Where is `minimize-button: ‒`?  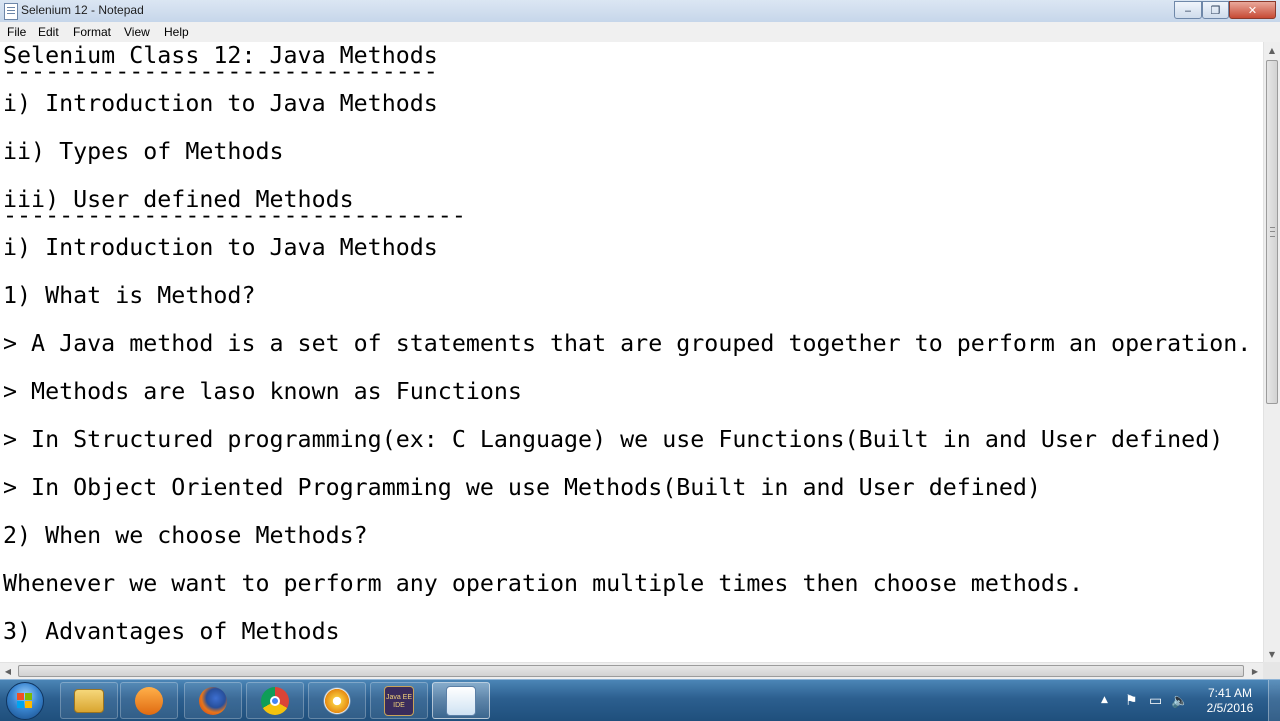
minimize-button: ‒ is located at coordinates (1188, 10).